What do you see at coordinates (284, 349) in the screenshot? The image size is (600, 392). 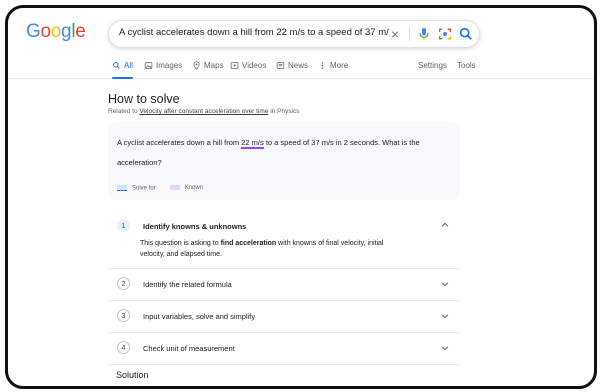 I see `step-4: 4 Check unit of measurement` at bounding box center [284, 349].